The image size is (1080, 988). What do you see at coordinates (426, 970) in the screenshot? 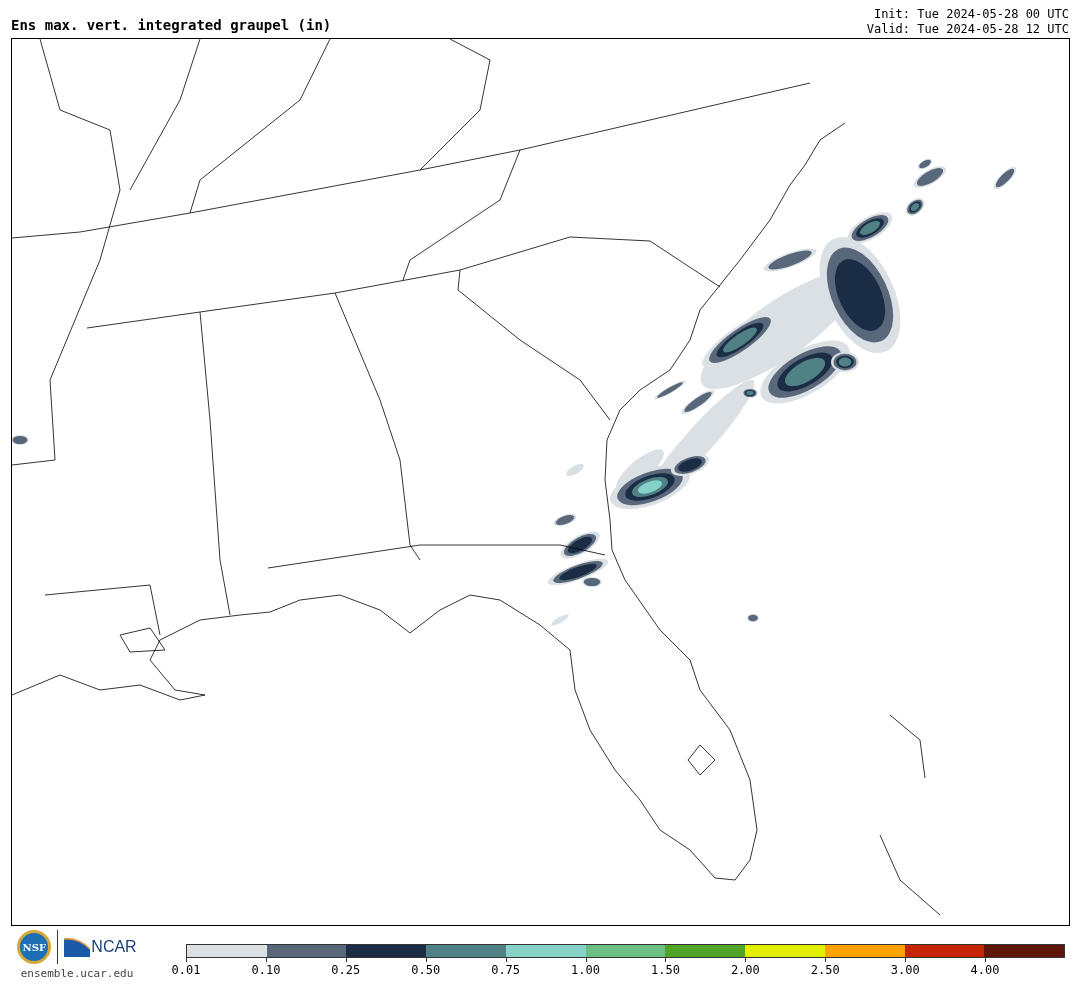
I see `scale-label: 0.50` at bounding box center [426, 970].